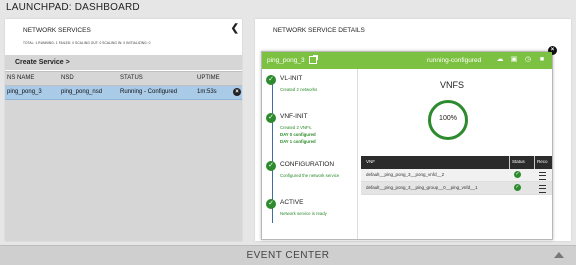  Describe the element at coordinates (131, 78) in the screenshot. I see `col-status: STATUS` at that location.